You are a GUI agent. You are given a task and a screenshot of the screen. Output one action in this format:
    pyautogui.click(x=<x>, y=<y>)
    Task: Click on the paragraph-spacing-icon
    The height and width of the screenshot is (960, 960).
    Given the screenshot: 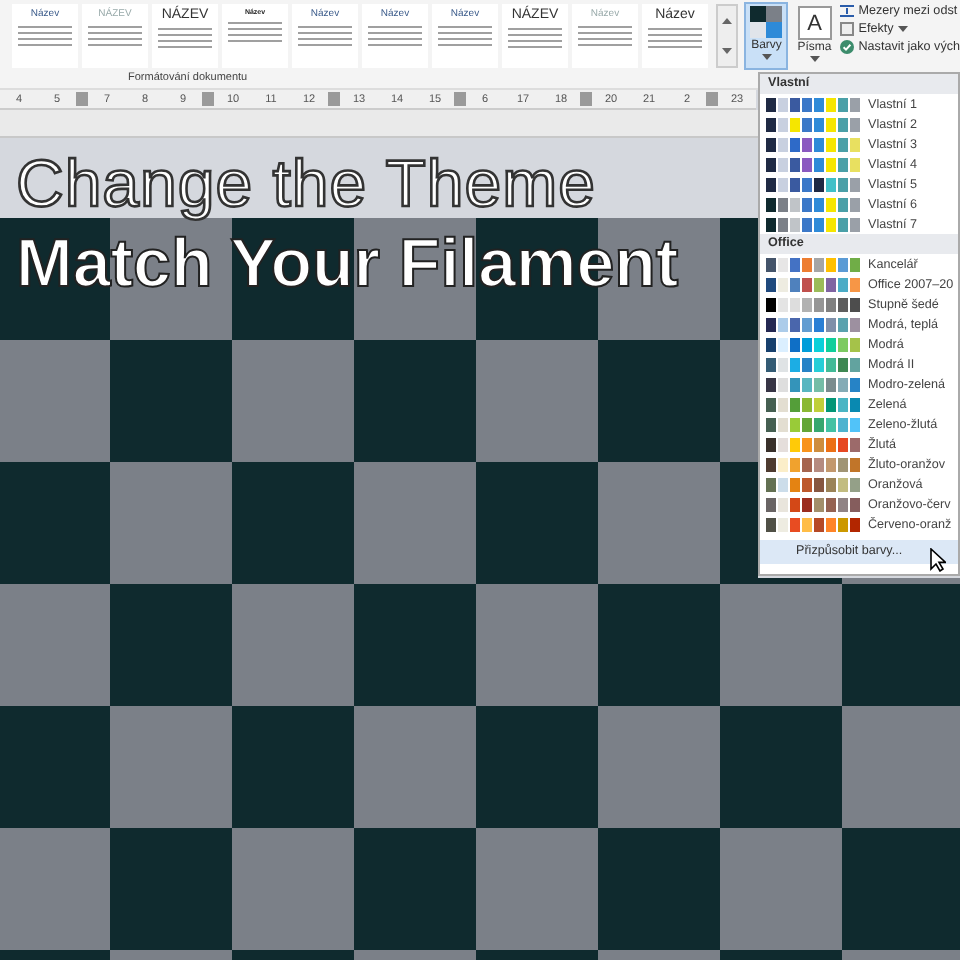 What is the action you would take?
    pyautogui.click(x=847, y=11)
    